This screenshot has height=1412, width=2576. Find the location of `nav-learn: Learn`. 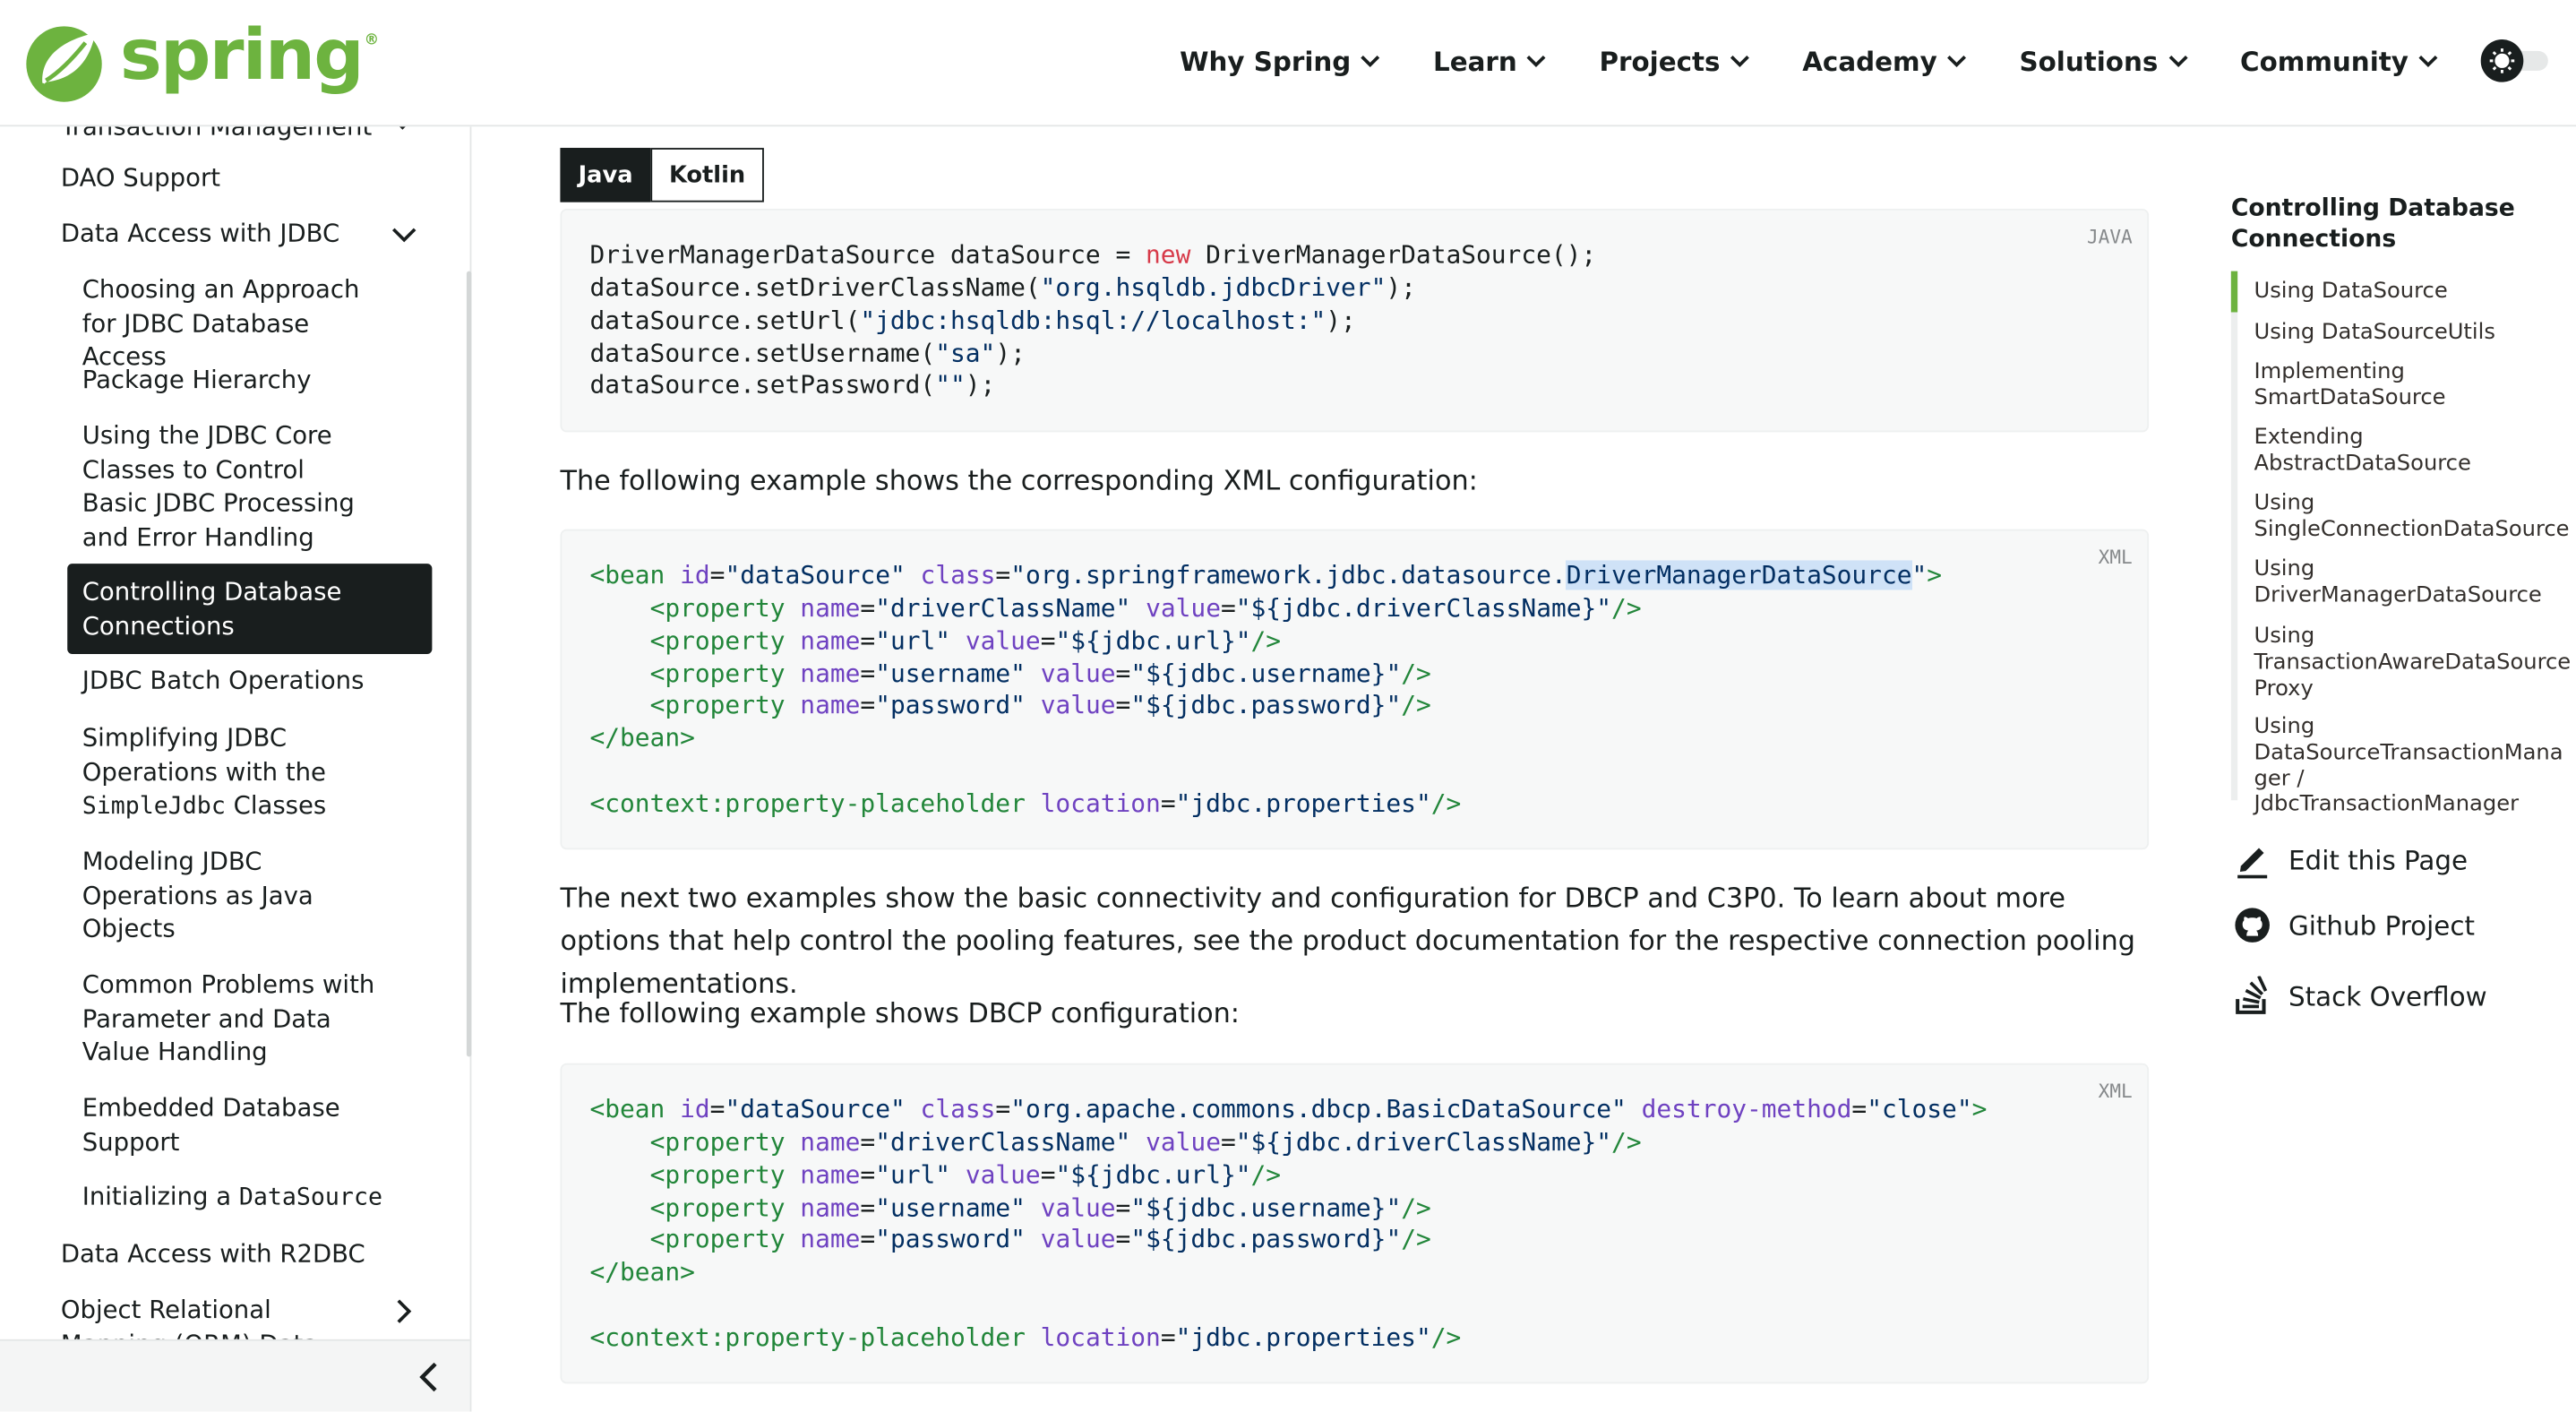

nav-learn: Learn is located at coordinates (1490, 60).